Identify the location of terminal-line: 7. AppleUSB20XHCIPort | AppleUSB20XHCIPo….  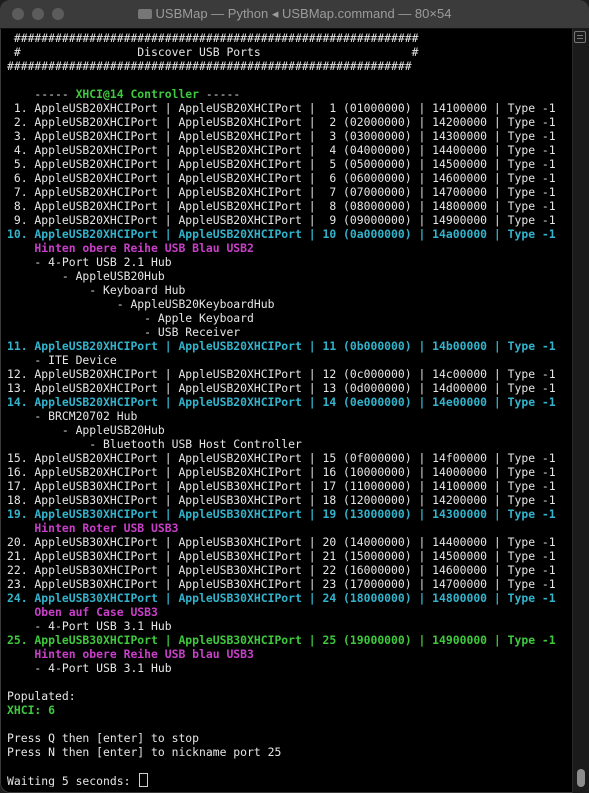
(281, 192).